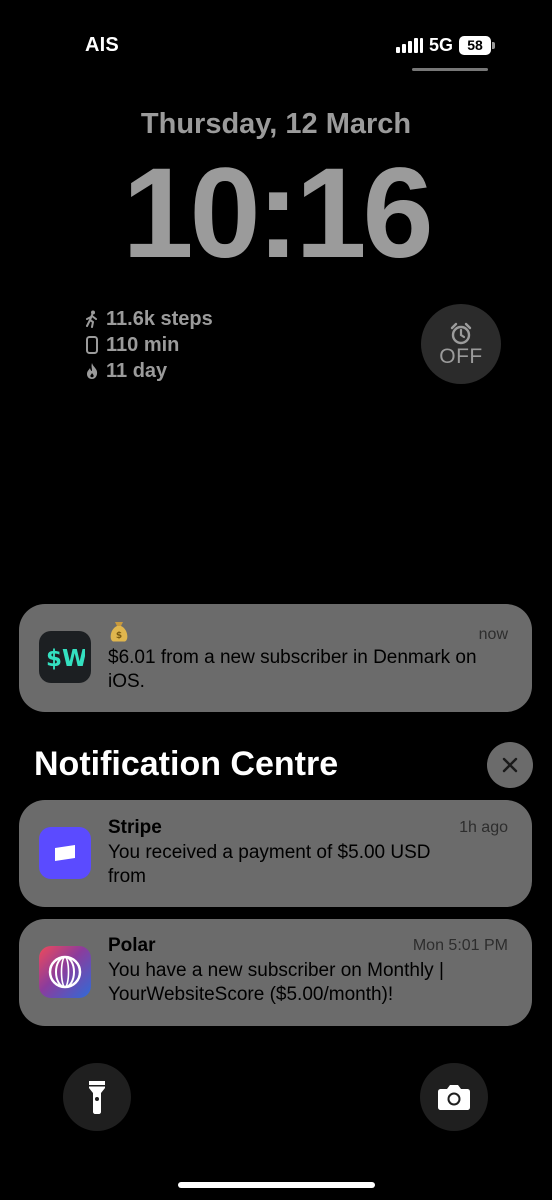 The width and height of the screenshot is (552, 1200). Describe the element at coordinates (309, 865) in the screenshot. I see `notification-body: You received a payment of $5.00 USD from` at that location.